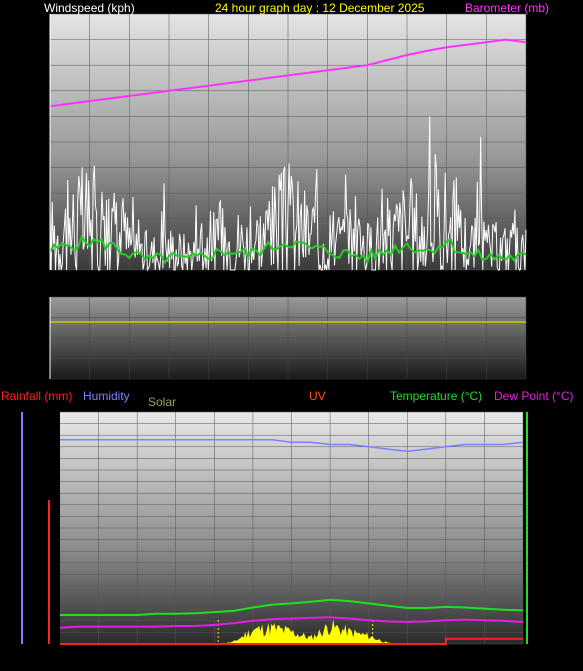 The image size is (583, 671). What do you see at coordinates (317, 396) in the screenshot?
I see `uv-label: UV` at bounding box center [317, 396].